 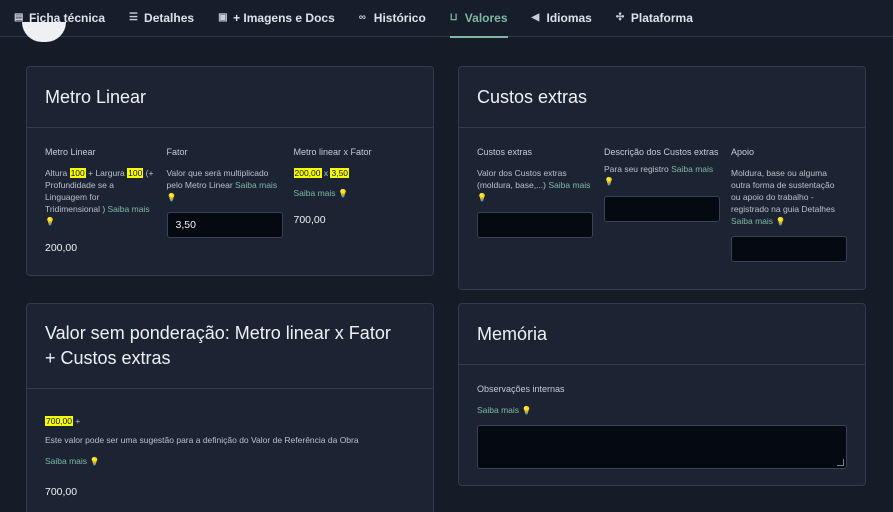 What do you see at coordinates (535, 17) in the screenshot?
I see `megaphone-icon: ◀` at bounding box center [535, 17].